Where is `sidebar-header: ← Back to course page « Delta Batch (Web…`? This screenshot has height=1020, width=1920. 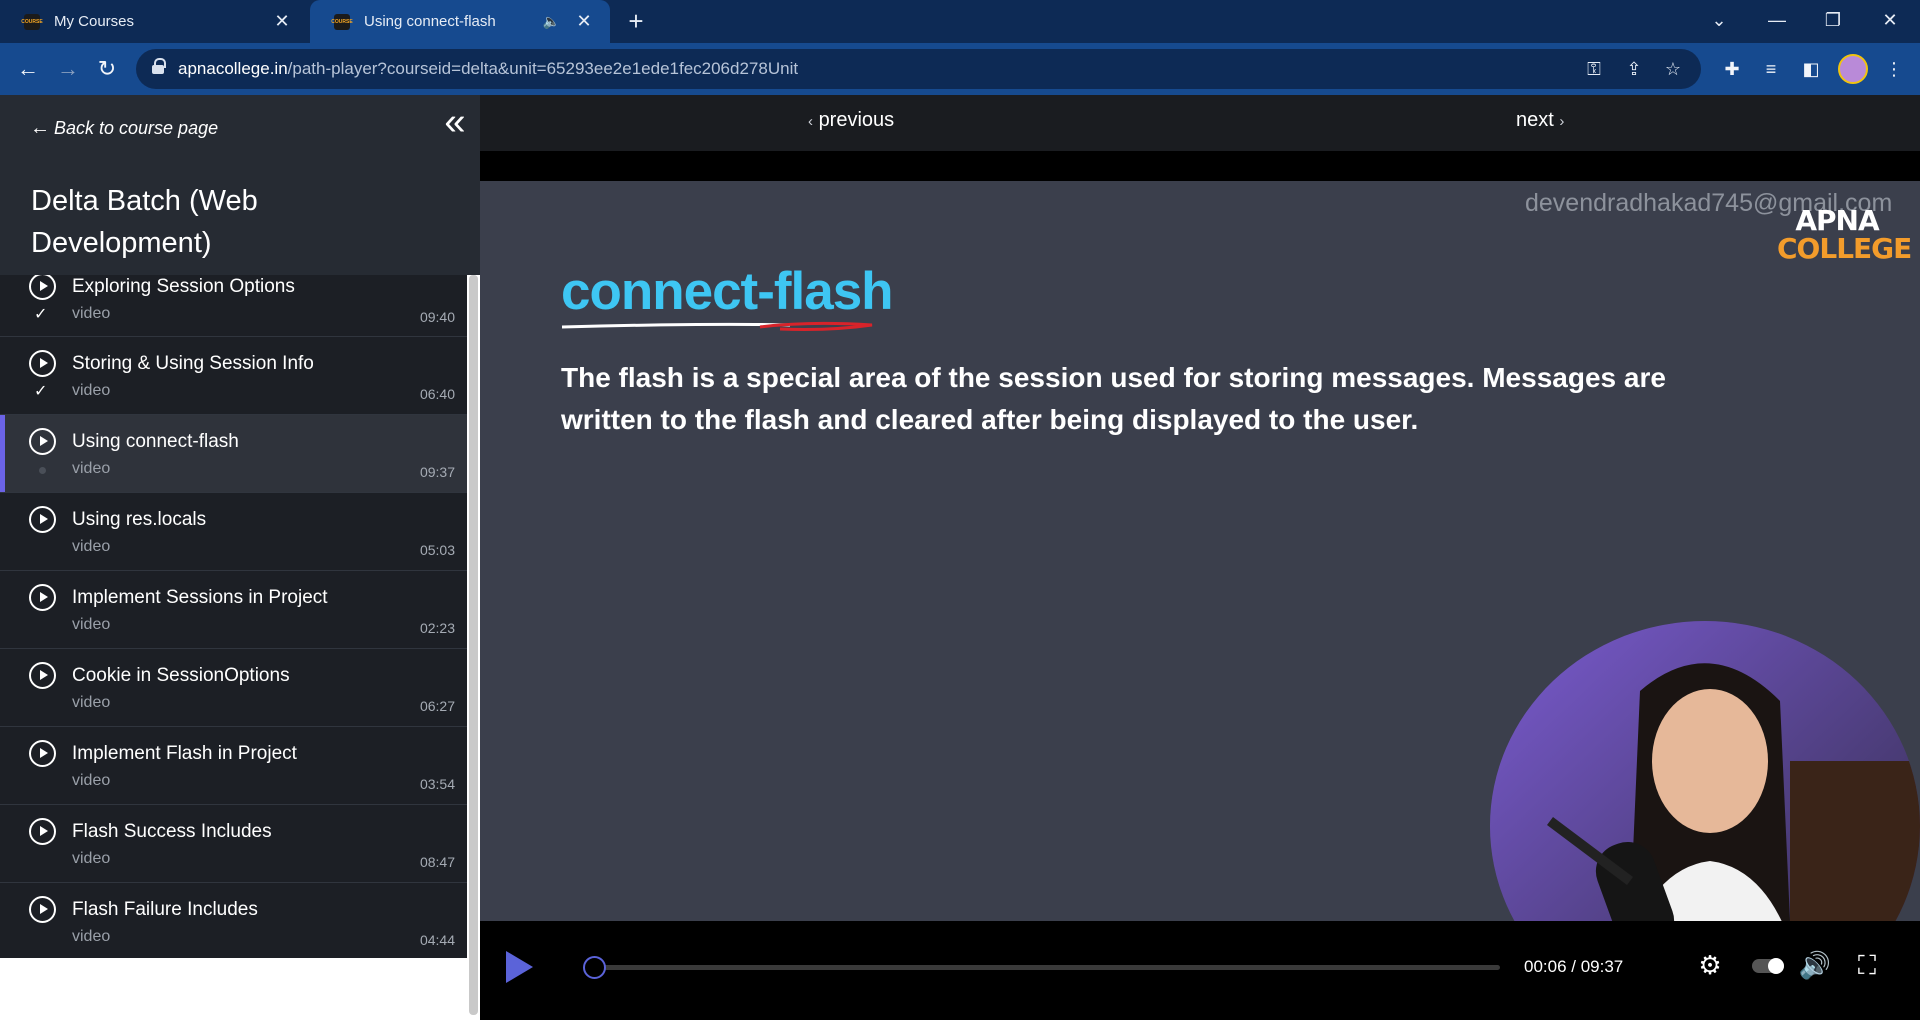
sidebar-header: ← Back to course page « Delta Batch (Web… is located at coordinates (240, 185).